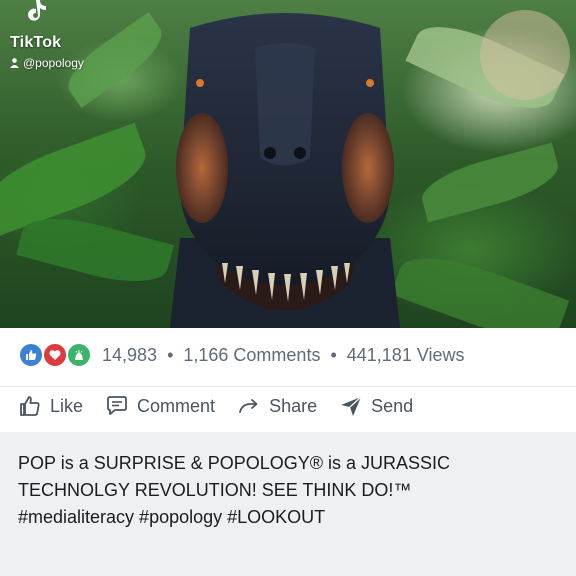 This screenshot has width=576, height=576. Describe the element at coordinates (288, 386) in the screenshot. I see `divider` at that location.